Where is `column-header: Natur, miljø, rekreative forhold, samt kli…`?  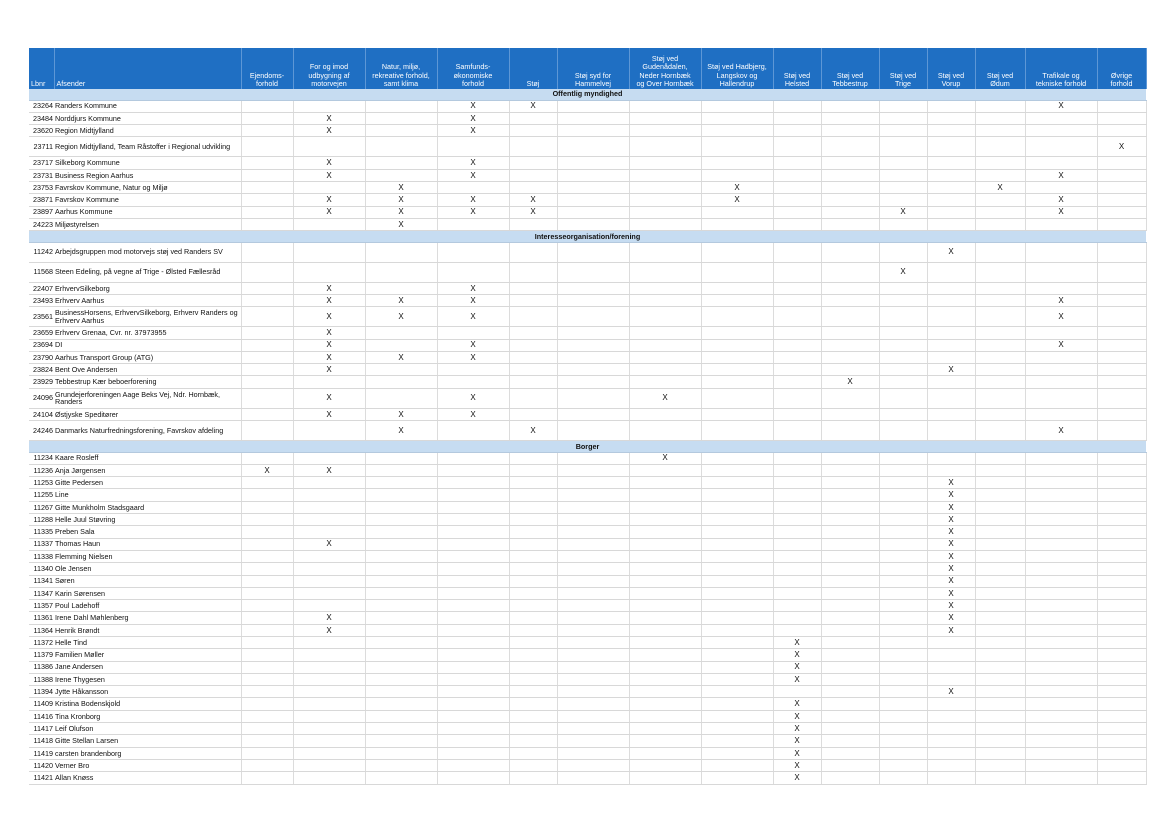 column-header: Natur, miljø, rekreative forhold, samt kli… is located at coordinates (401, 68).